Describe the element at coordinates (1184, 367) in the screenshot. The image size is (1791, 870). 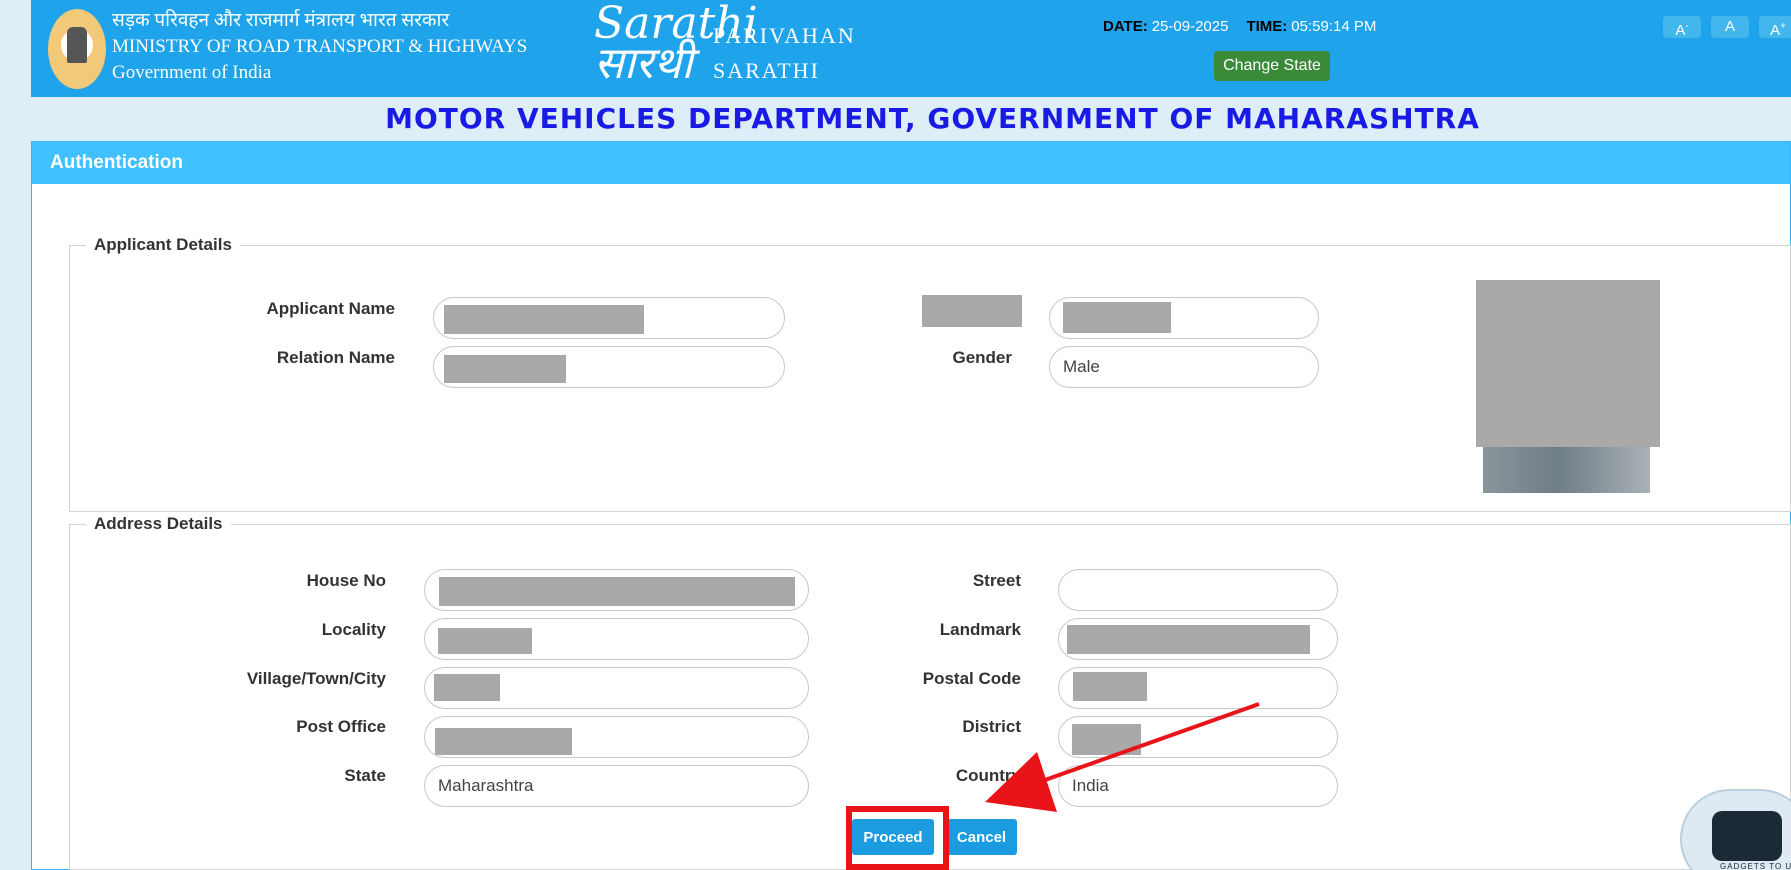
I see `gender-field: Male` at that location.